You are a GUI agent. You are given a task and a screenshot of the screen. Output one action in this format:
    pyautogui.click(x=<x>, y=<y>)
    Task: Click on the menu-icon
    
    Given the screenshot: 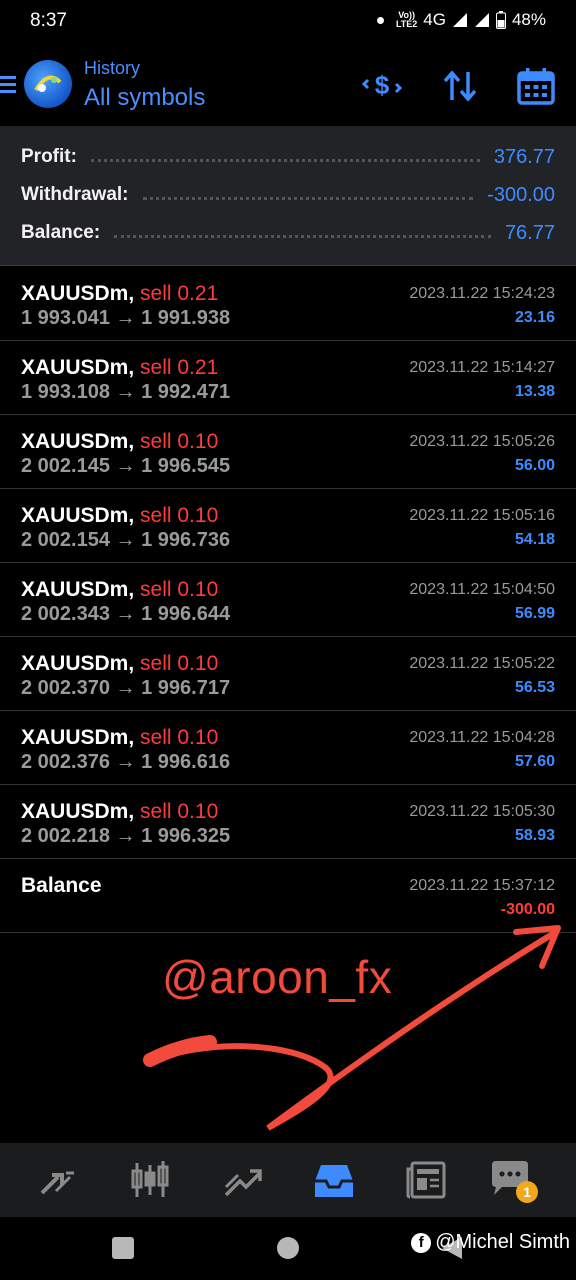 What is the action you would take?
    pyautogui.click(x=8, y=84)
    